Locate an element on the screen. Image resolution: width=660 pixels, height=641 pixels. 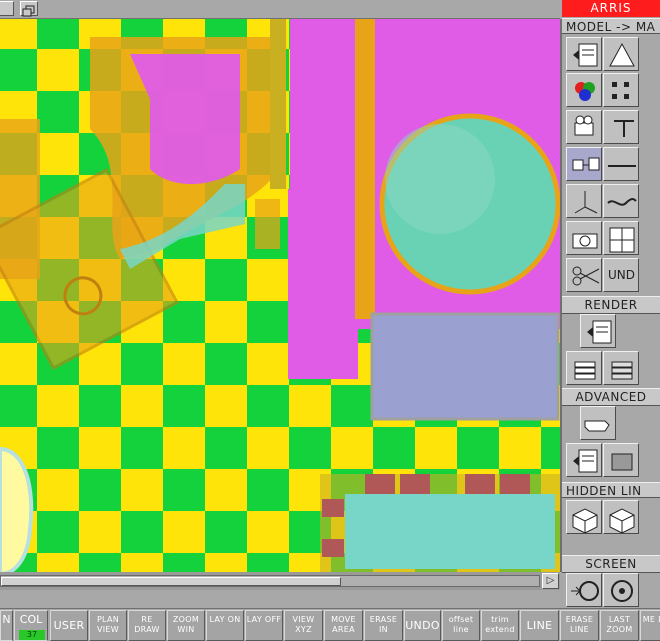
axes-xyz-button is located at coordinates (584, 201).